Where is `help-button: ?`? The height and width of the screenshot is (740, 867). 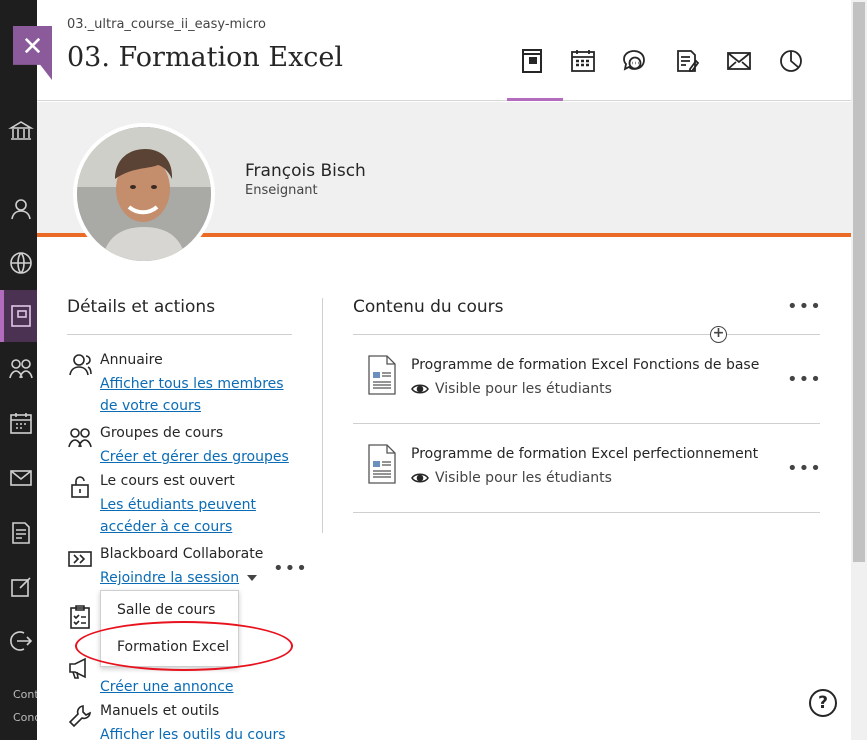 help-button: ? is located at coordinates (823, 703).